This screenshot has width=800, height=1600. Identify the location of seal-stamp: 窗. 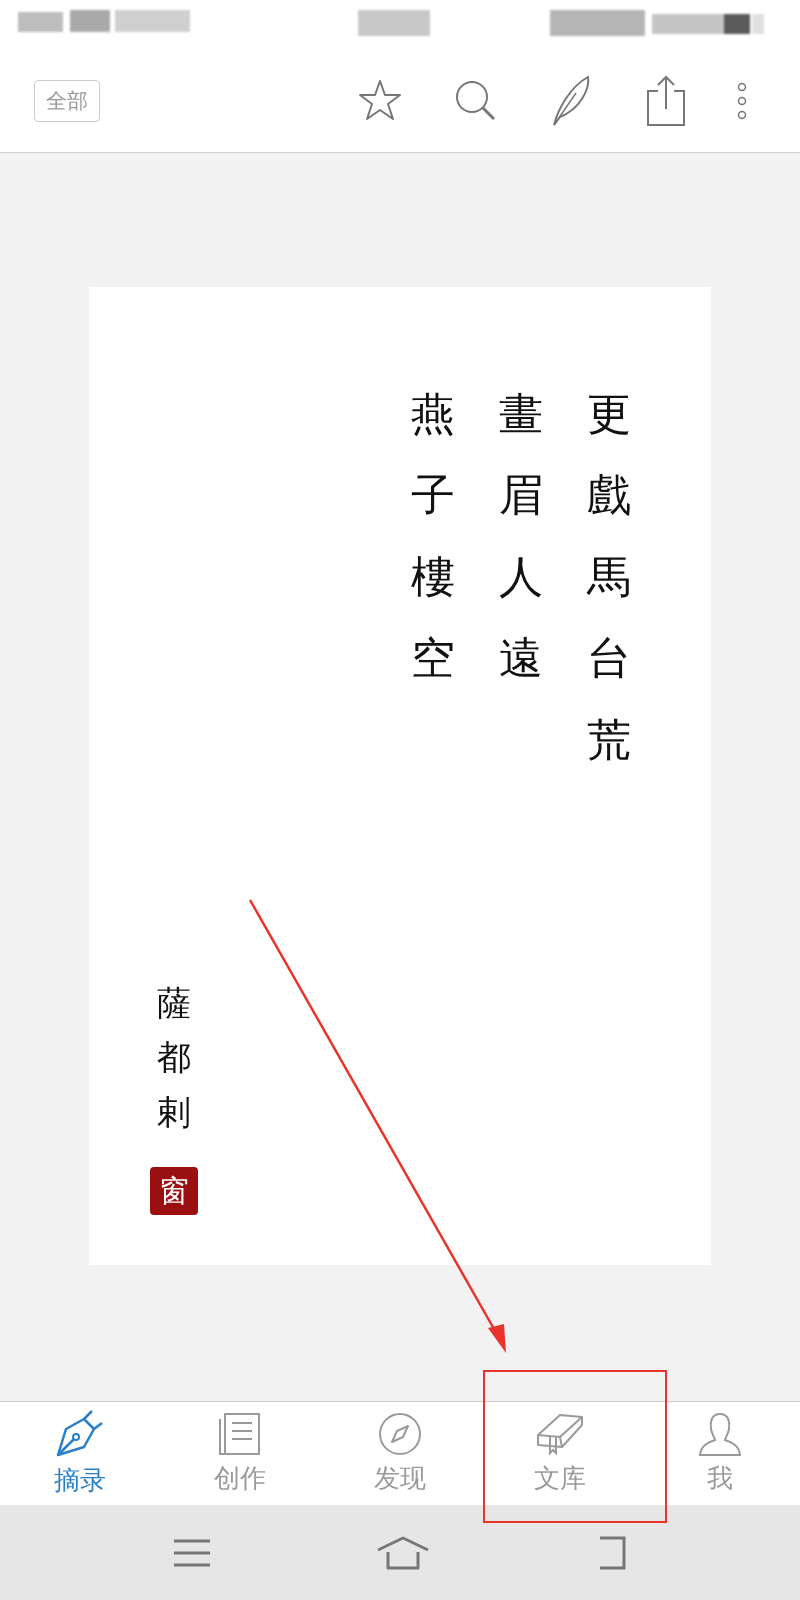
(174, 1191).